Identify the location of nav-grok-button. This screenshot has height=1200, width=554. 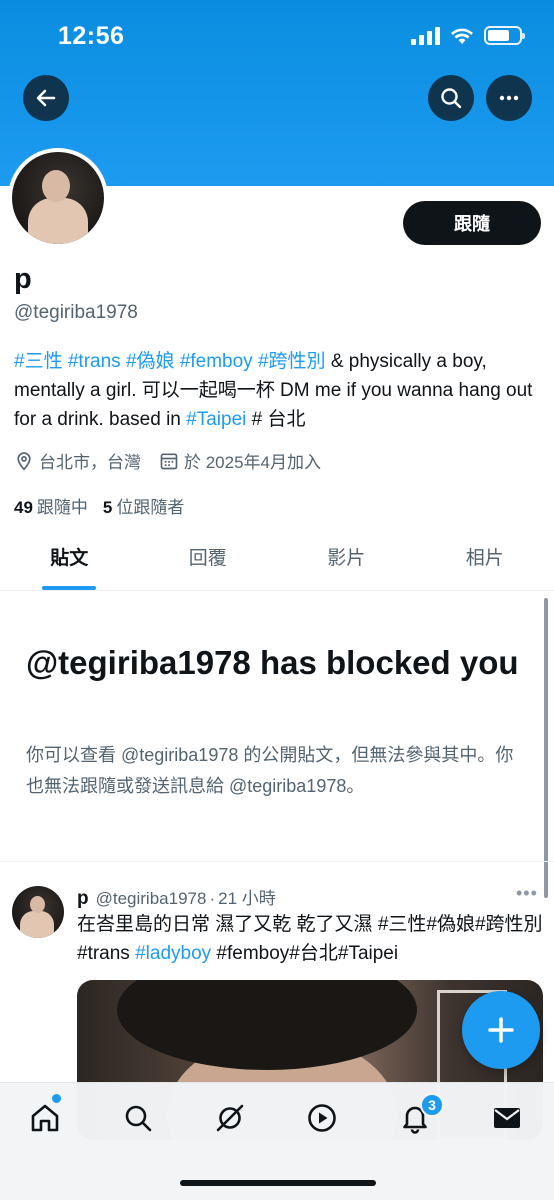
(230, 1118).